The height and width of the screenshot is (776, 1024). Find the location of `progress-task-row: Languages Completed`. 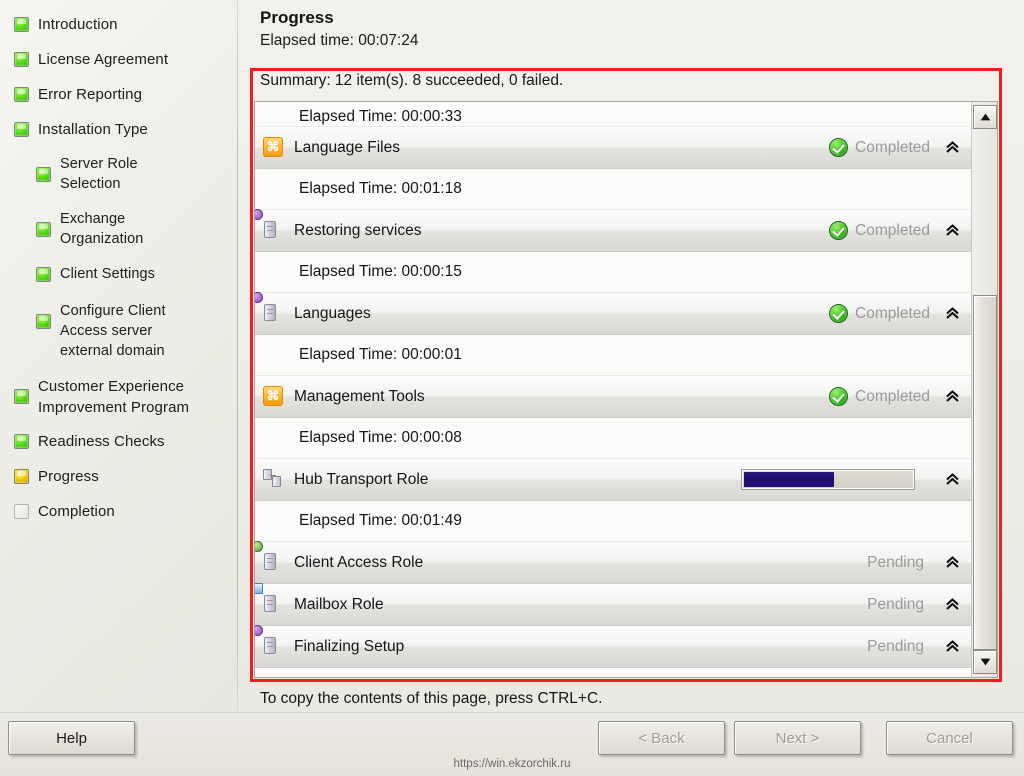

progress-task-row: Languages Completed is located at coordinates (613, 313).